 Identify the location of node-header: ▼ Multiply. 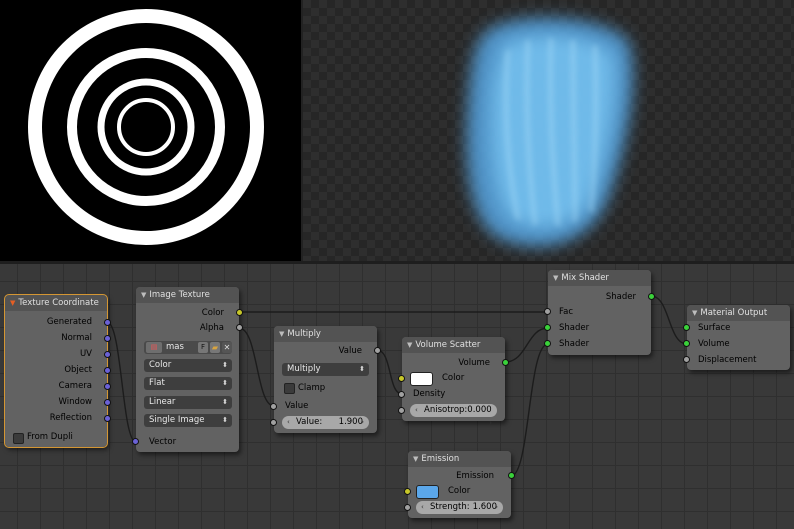
(325, 334).